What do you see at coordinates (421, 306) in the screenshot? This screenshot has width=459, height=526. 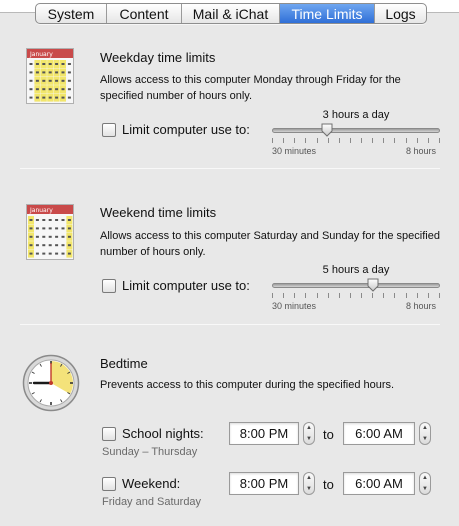 I see `weekend-slider-max: 8 hours` at bounding box center [421, 306].